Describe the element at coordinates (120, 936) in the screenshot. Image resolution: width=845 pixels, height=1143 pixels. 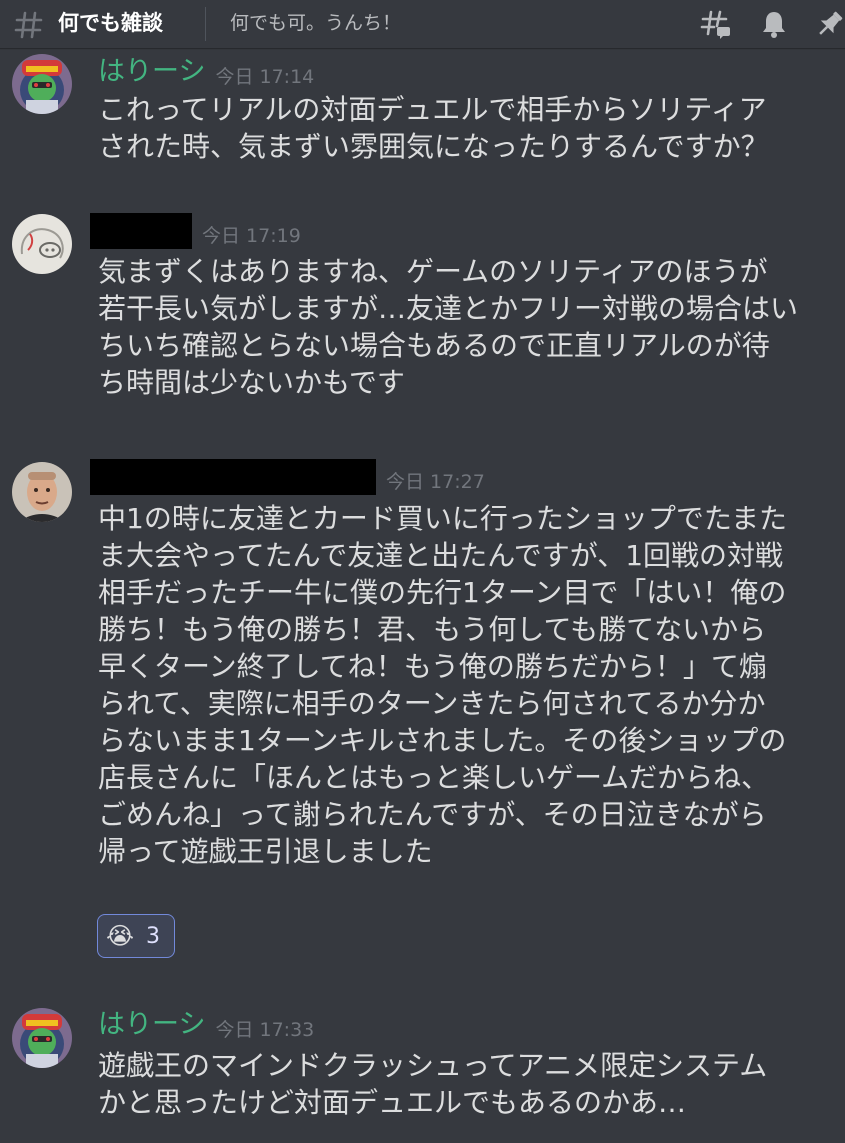
I see `crying-face-emoji: 😭` at that location.